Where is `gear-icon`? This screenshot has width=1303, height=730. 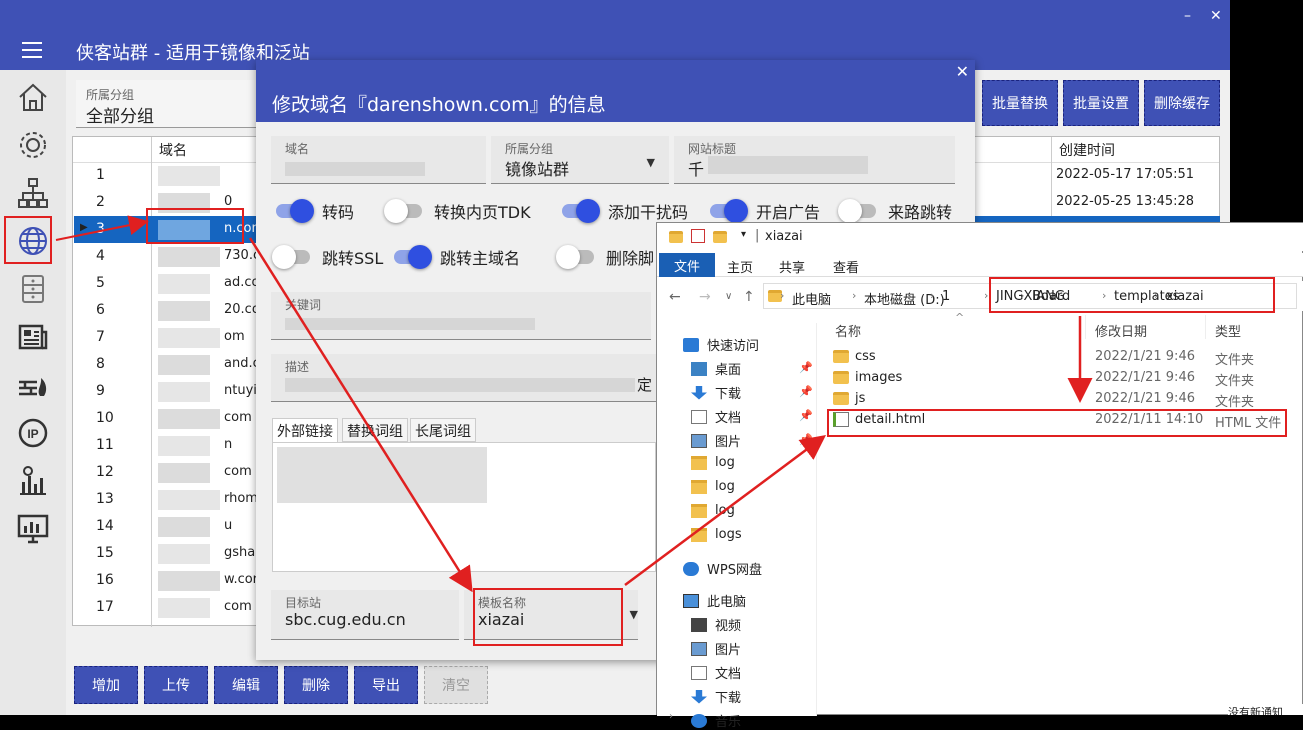
gear-icon is located at coordinates (33, 145).